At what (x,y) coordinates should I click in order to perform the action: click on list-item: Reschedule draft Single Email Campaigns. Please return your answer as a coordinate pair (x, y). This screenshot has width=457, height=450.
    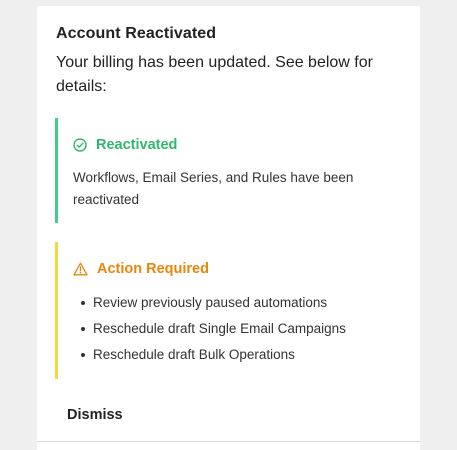
    Looking at the image, I should click on (209, 329).